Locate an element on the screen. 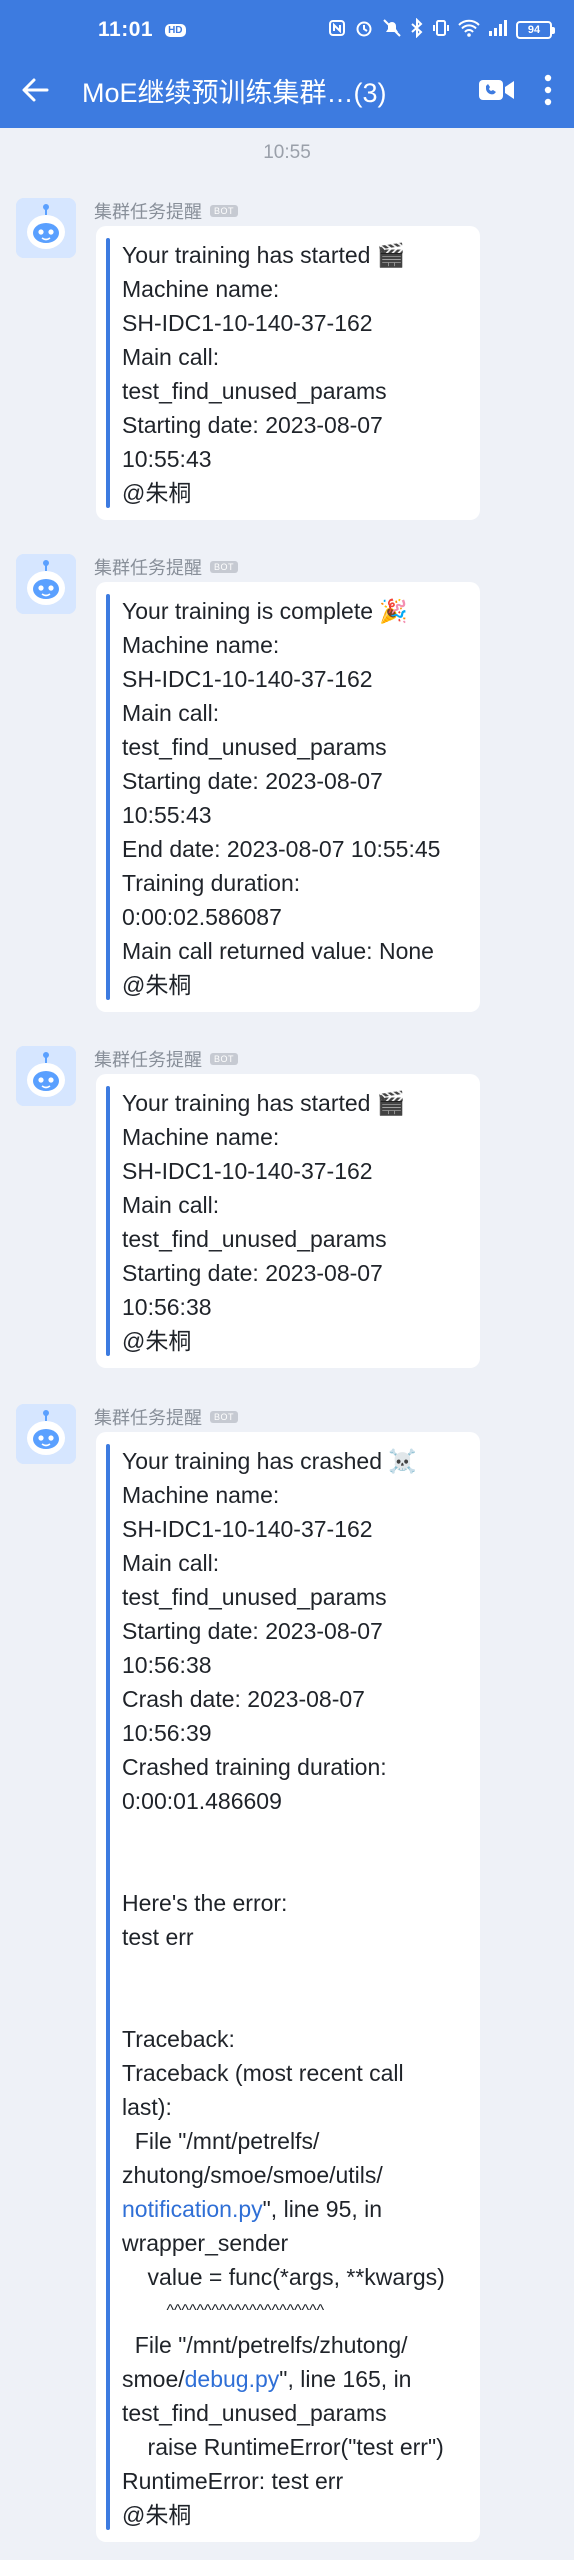 The image size is (574, 2560). vibrate-icon is located at coordinates (441, 30).